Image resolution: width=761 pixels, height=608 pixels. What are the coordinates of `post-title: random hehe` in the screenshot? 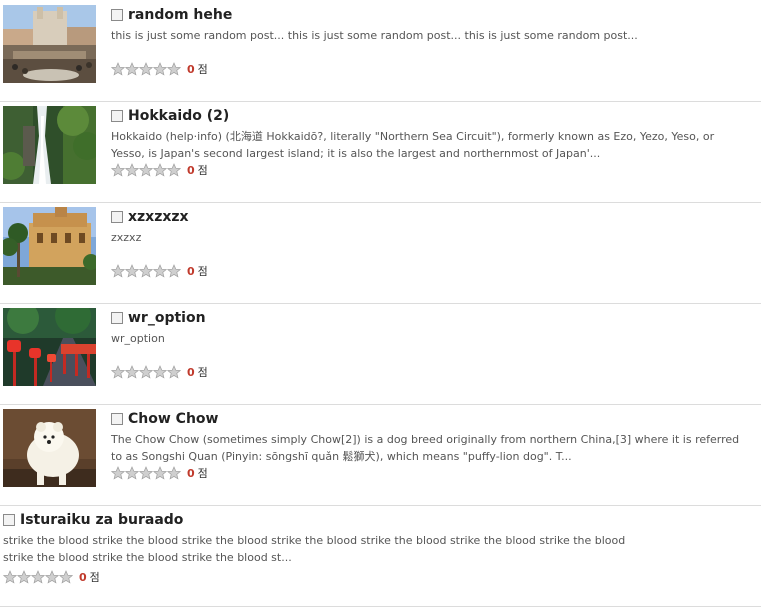 It's located at (180, 15).